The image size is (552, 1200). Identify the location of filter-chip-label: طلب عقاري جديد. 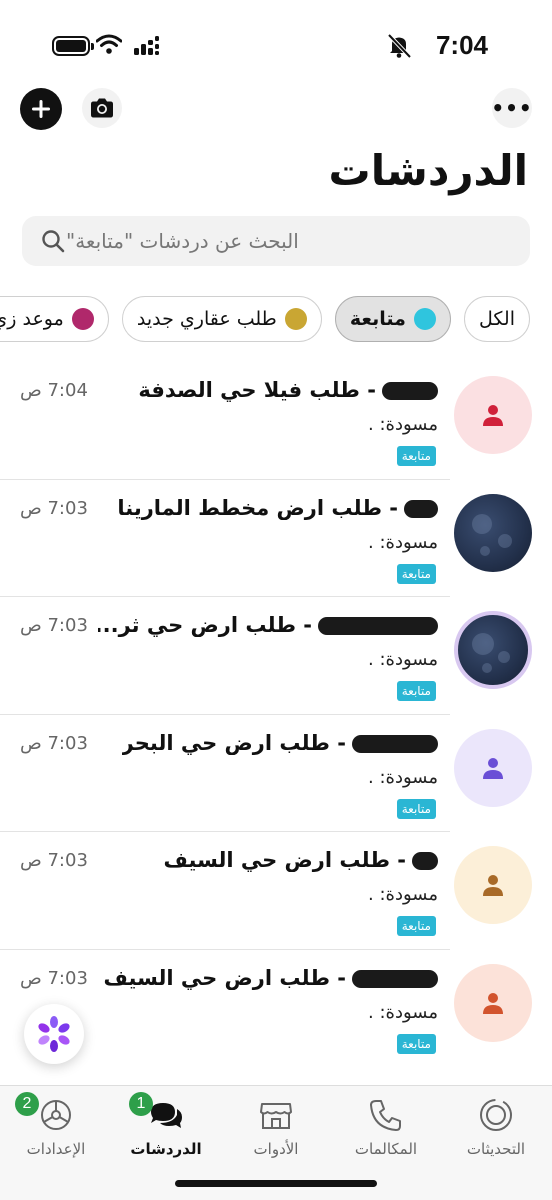
(206, 319).